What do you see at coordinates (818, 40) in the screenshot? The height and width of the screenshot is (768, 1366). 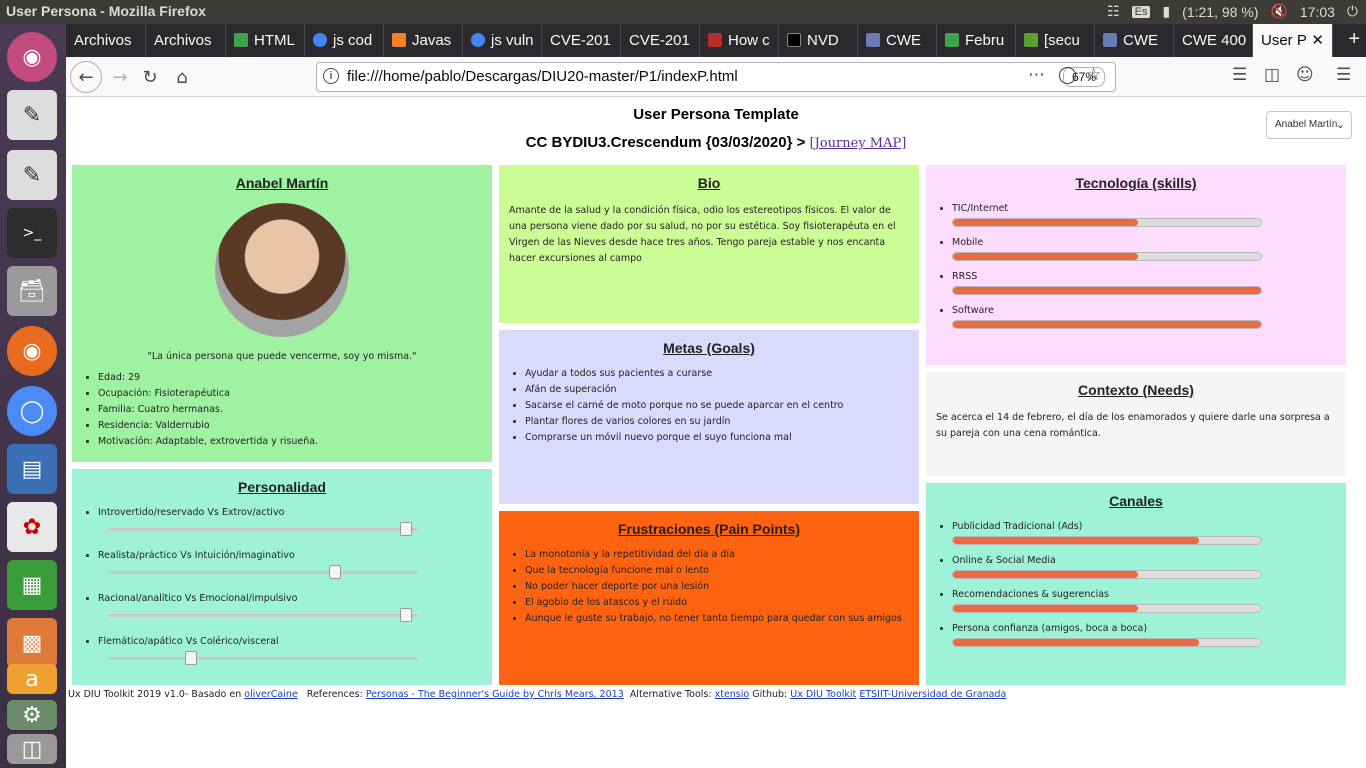 I see `tab: NVD` at bounding box center [818, 40].